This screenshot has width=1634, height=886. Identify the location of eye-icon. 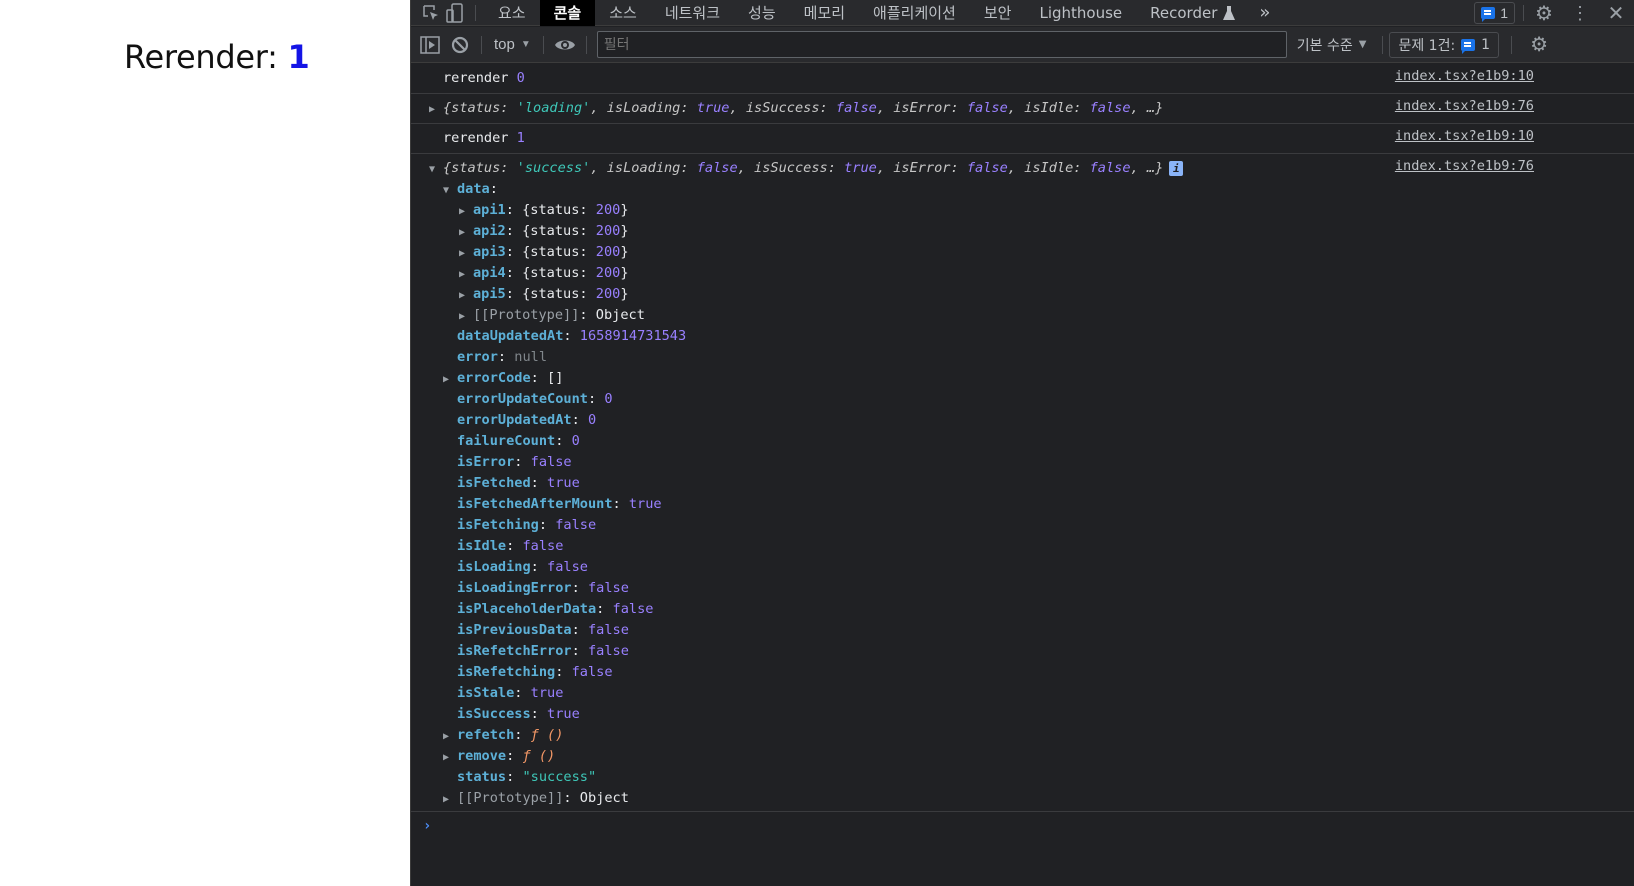
(565, 45).